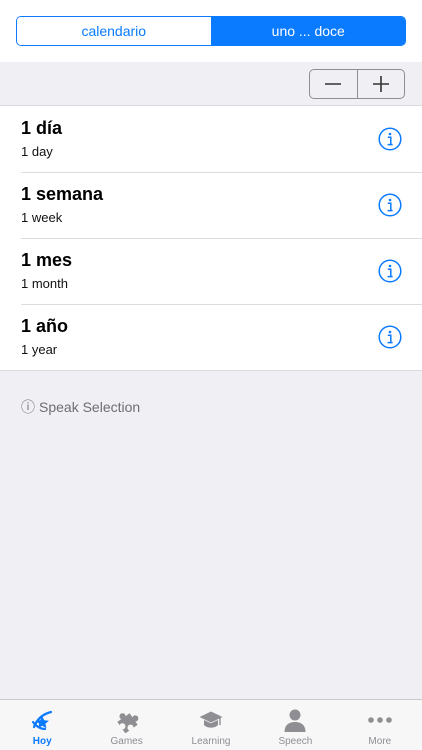 Image resolution: width=422 pixels, height=750 pixels. What do you see at coordinates (90, 407) in the screenshot?
I see `note-text: Speak Selection` at bounding box center [90, 407].